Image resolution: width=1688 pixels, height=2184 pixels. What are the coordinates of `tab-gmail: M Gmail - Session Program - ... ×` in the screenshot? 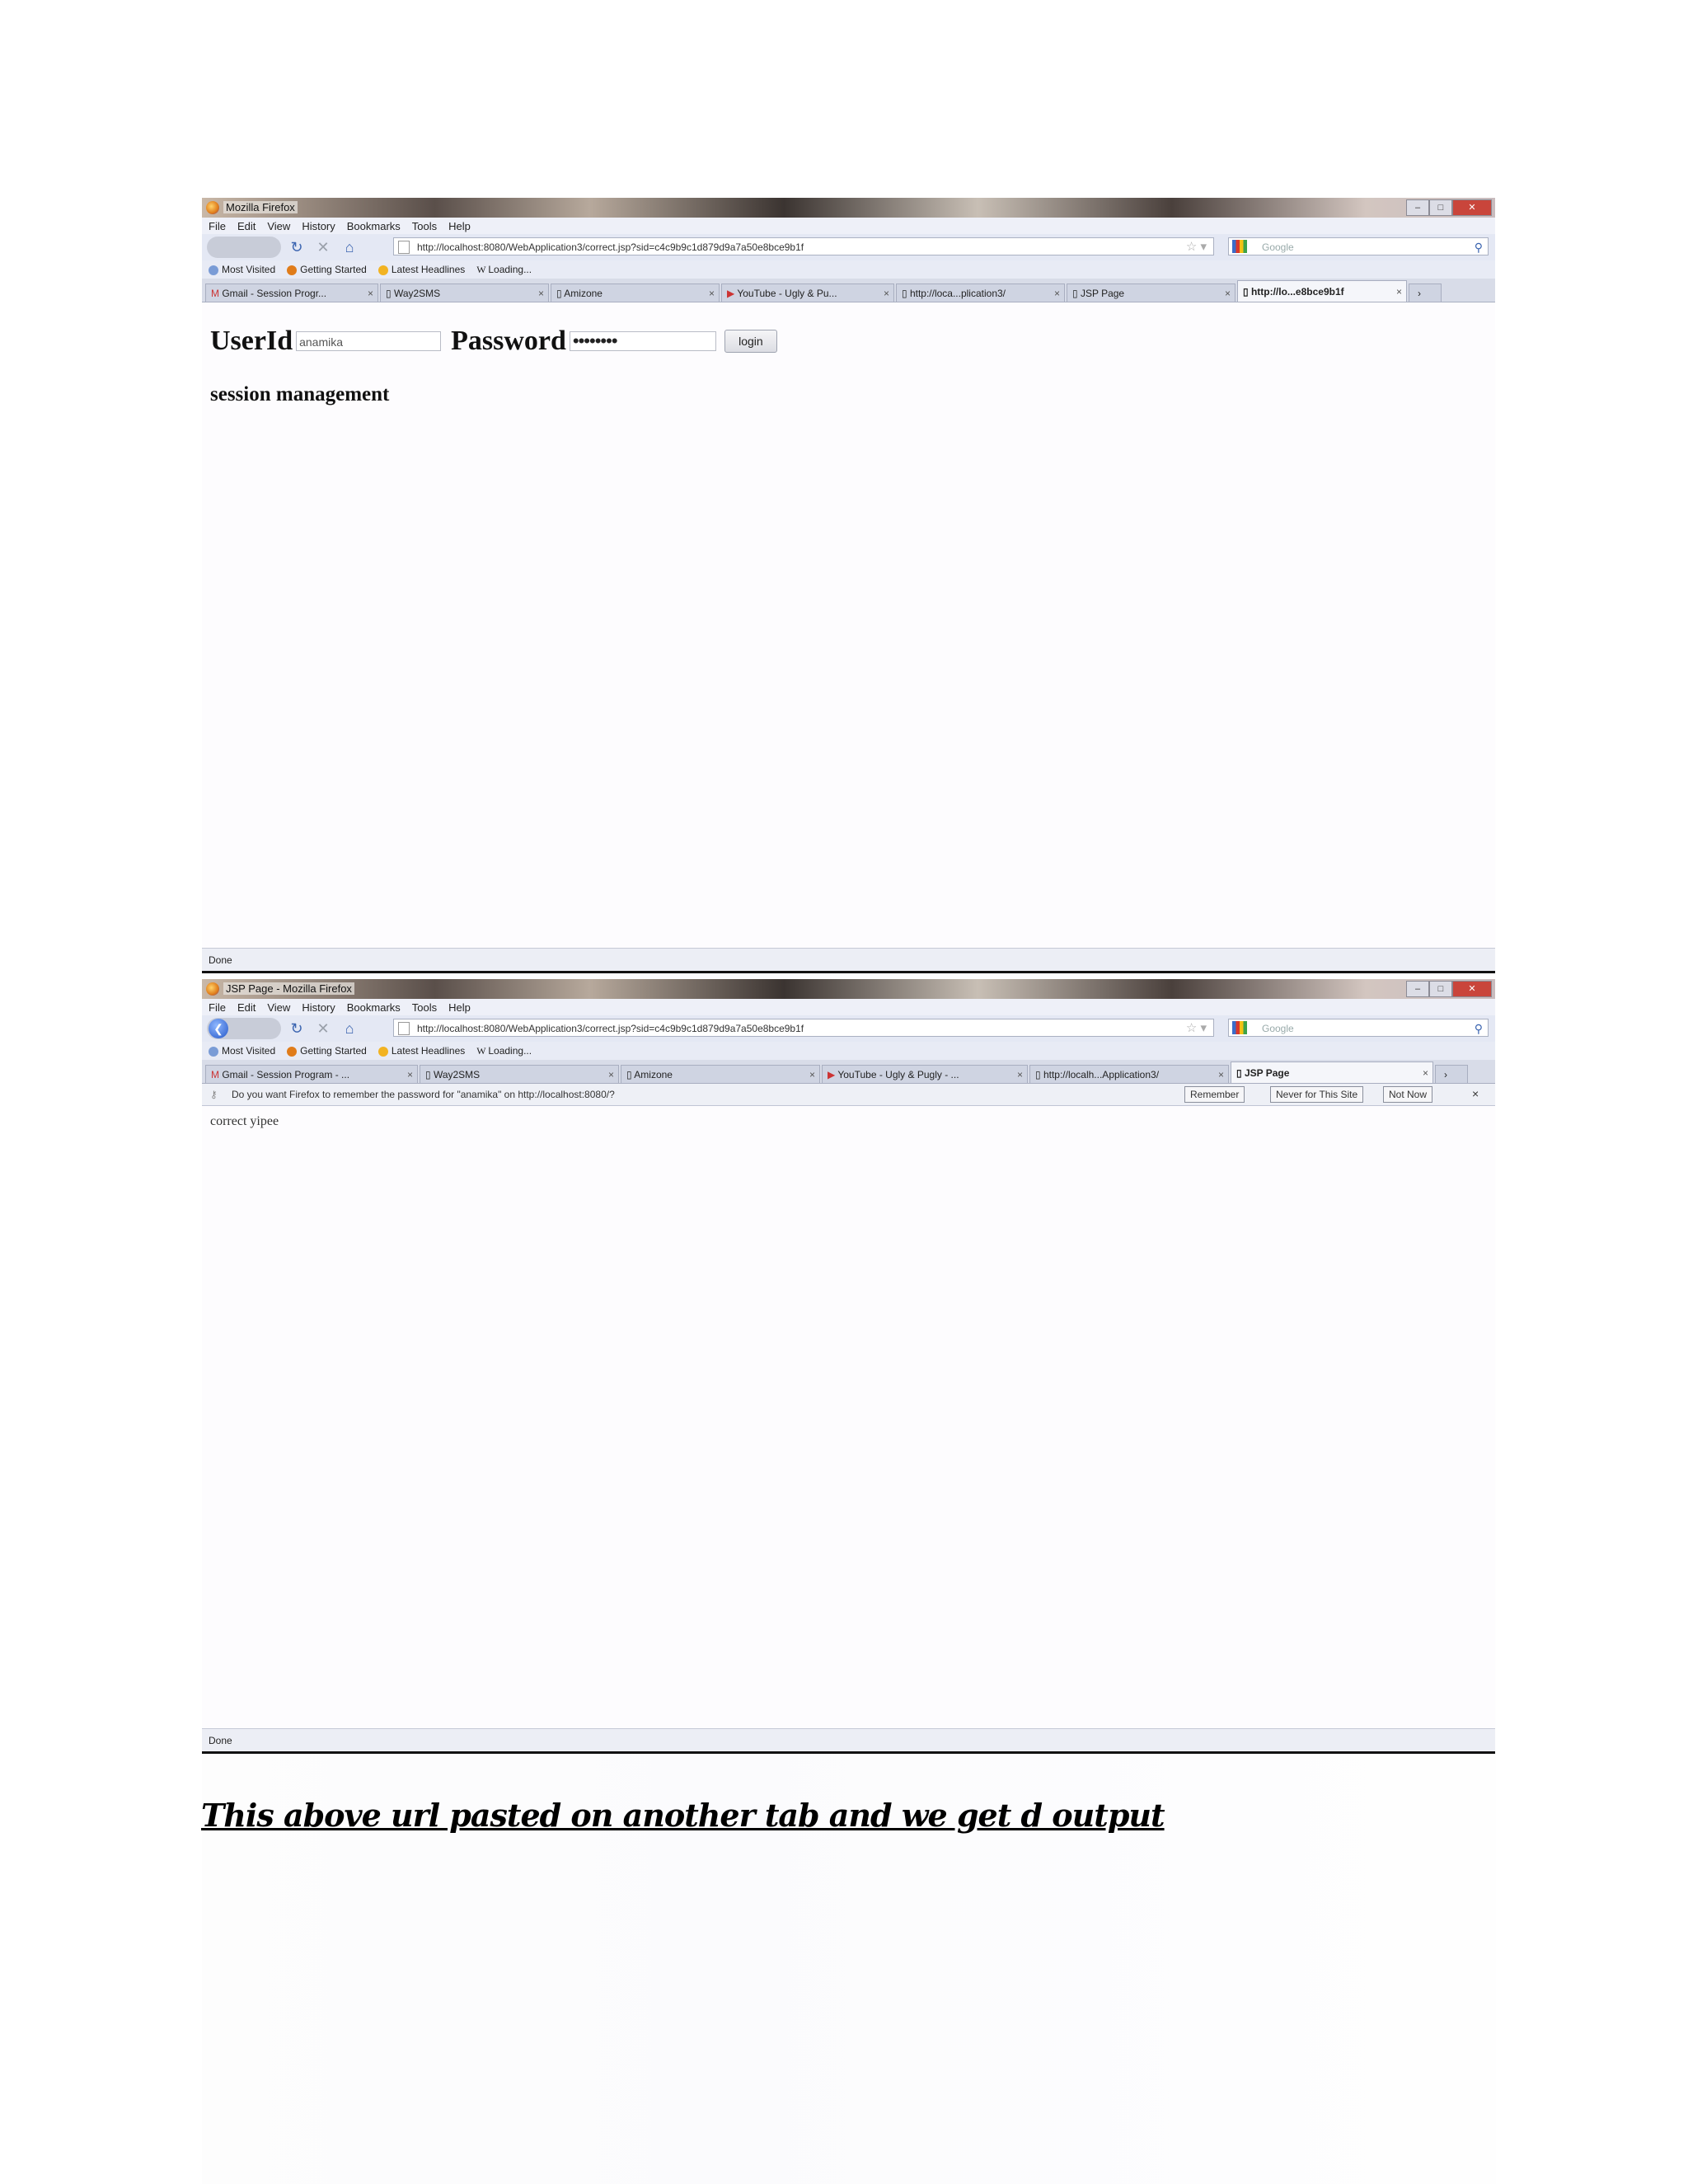 It's located at (311, 1074).